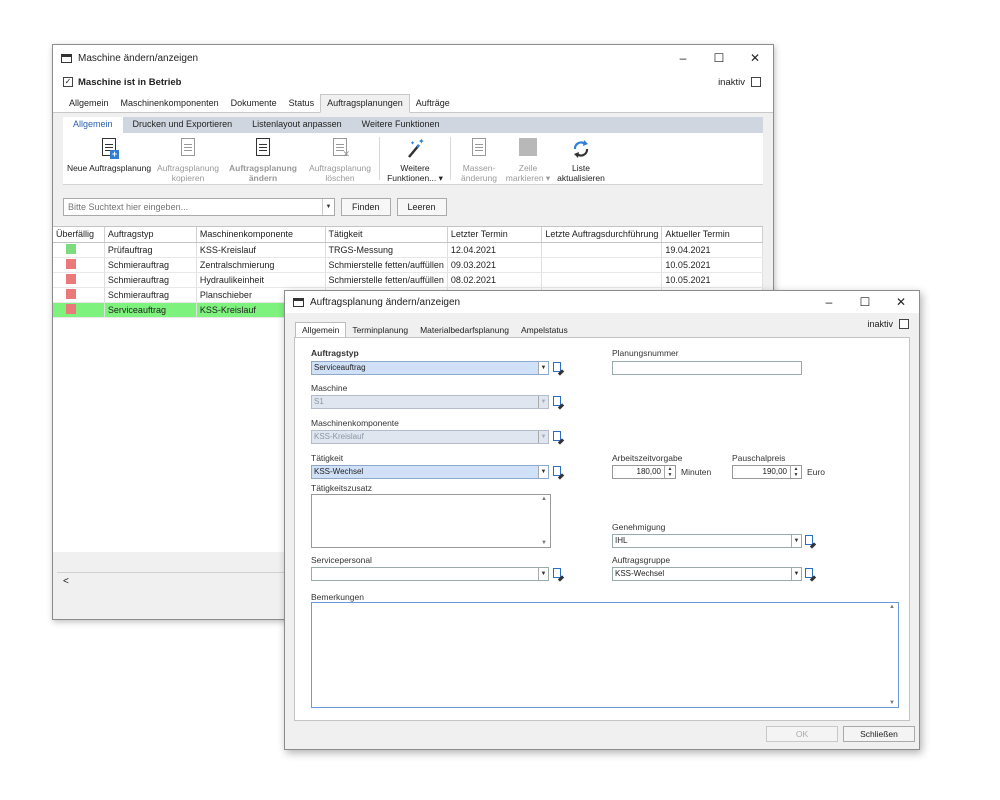  What do you see at coordinates (433, 103) in the screenshot?
I see `tab-auftraege: Aufträge` at bounding box center [433, 103].